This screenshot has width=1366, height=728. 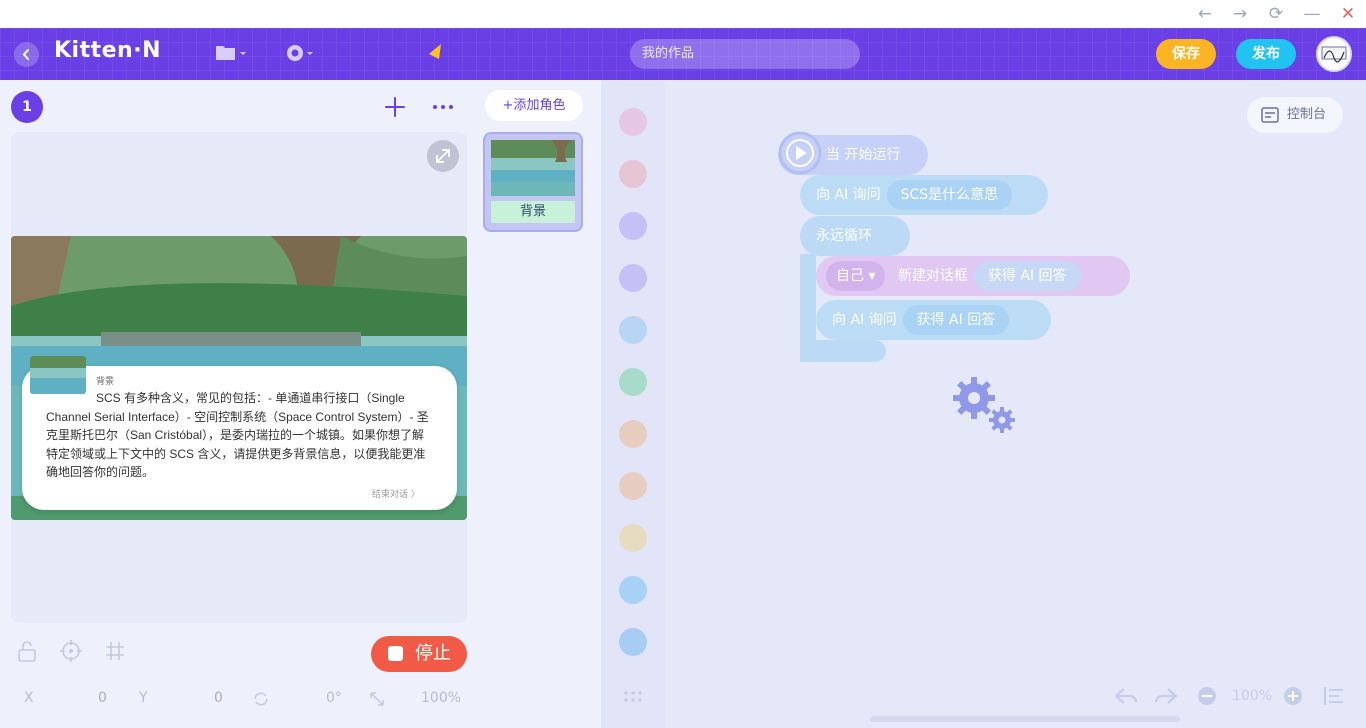 I want to click on scene-number-badge: 1, so click(x=27, y=107).